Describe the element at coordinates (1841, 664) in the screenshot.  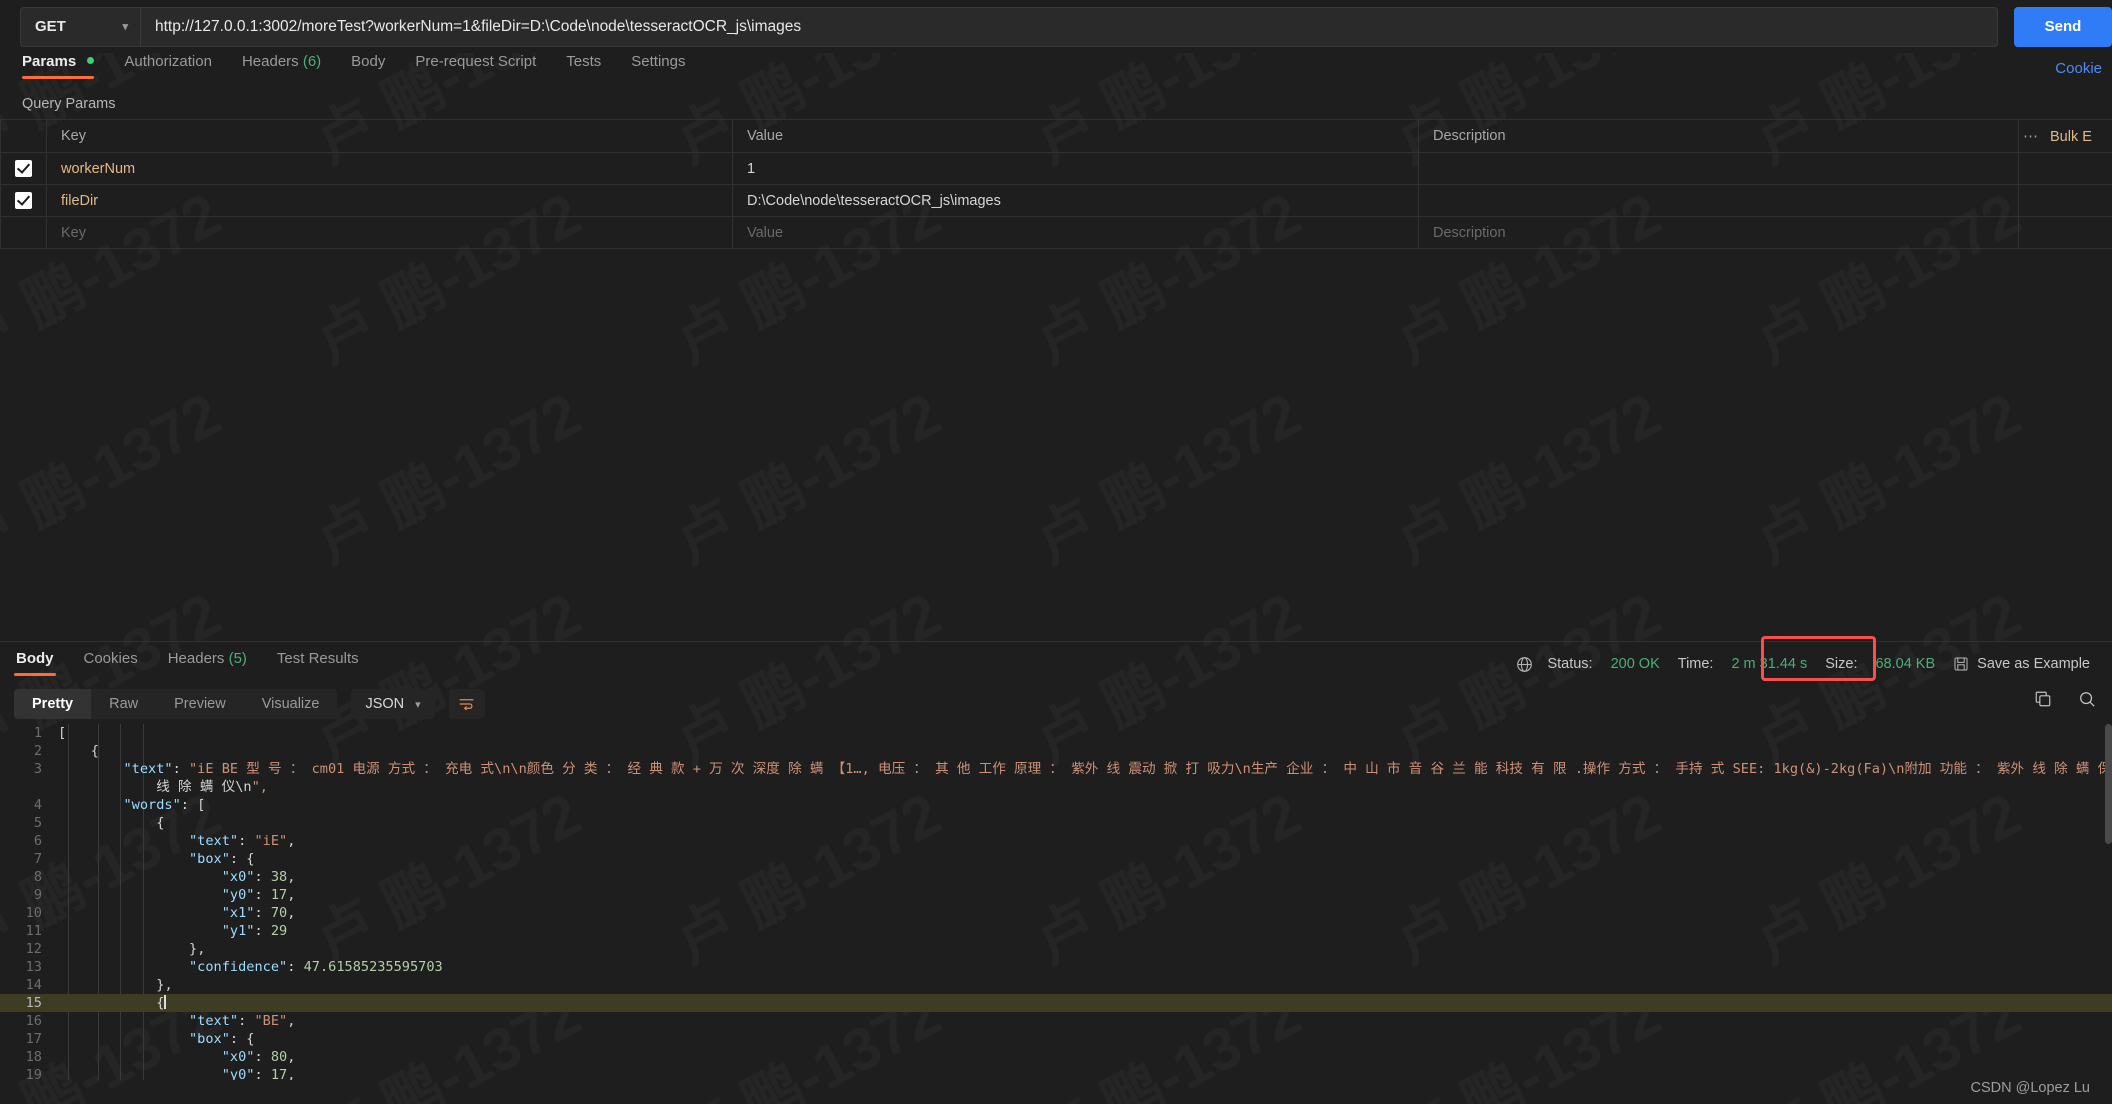
I see `size-label: Size:` at that location.